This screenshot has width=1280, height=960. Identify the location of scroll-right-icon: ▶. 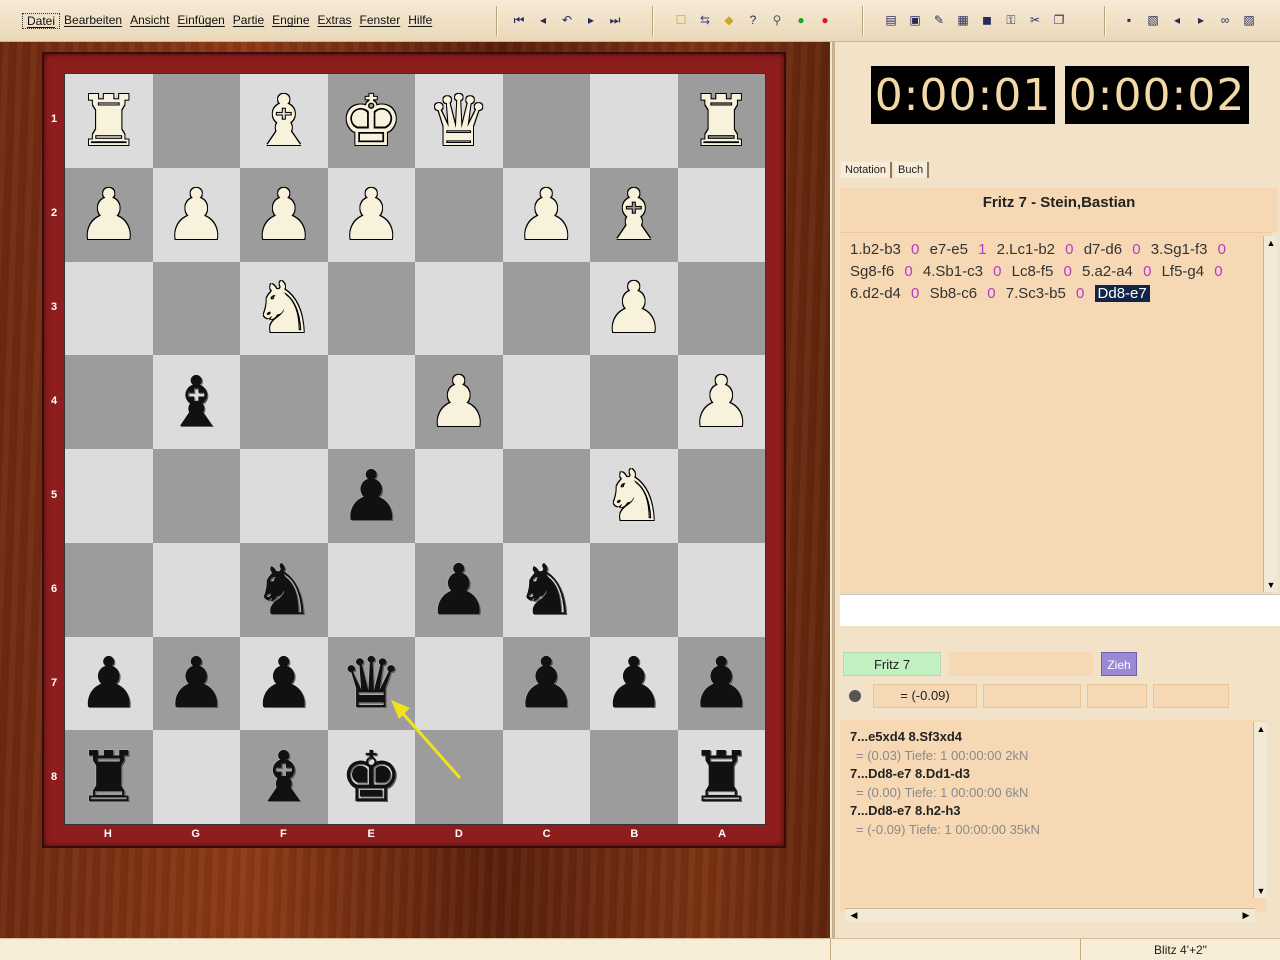
(1246, 915).